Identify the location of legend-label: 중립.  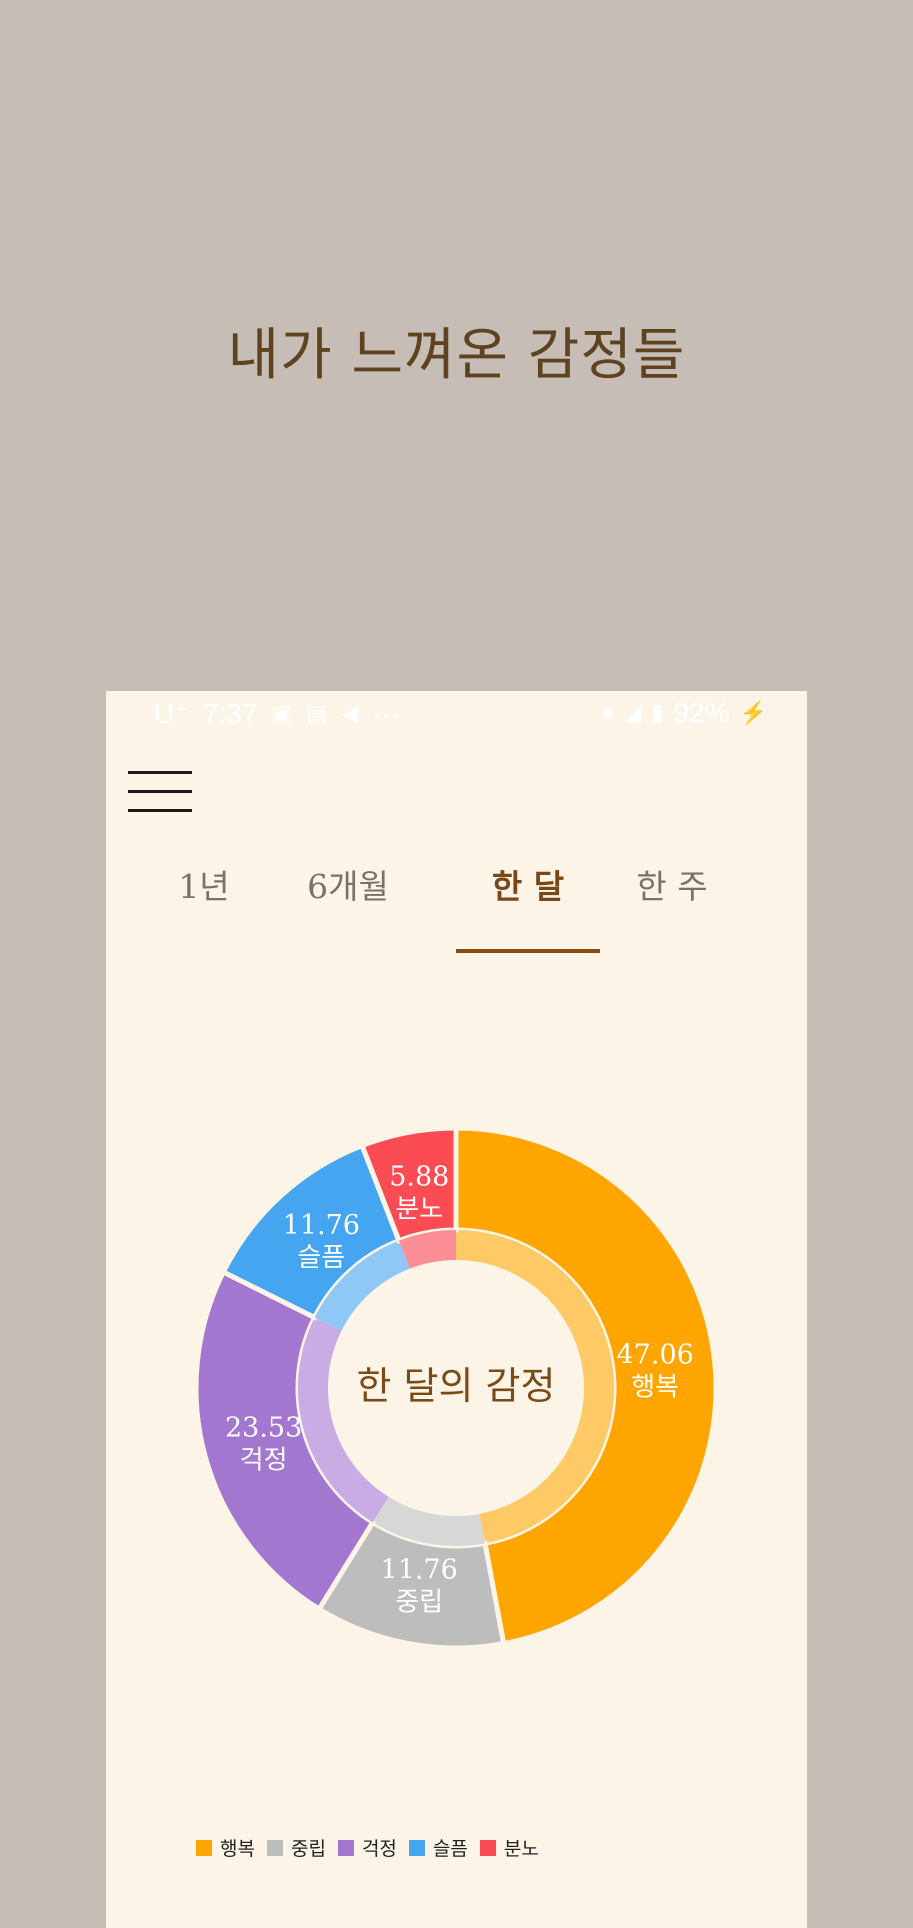
(308, 1849).